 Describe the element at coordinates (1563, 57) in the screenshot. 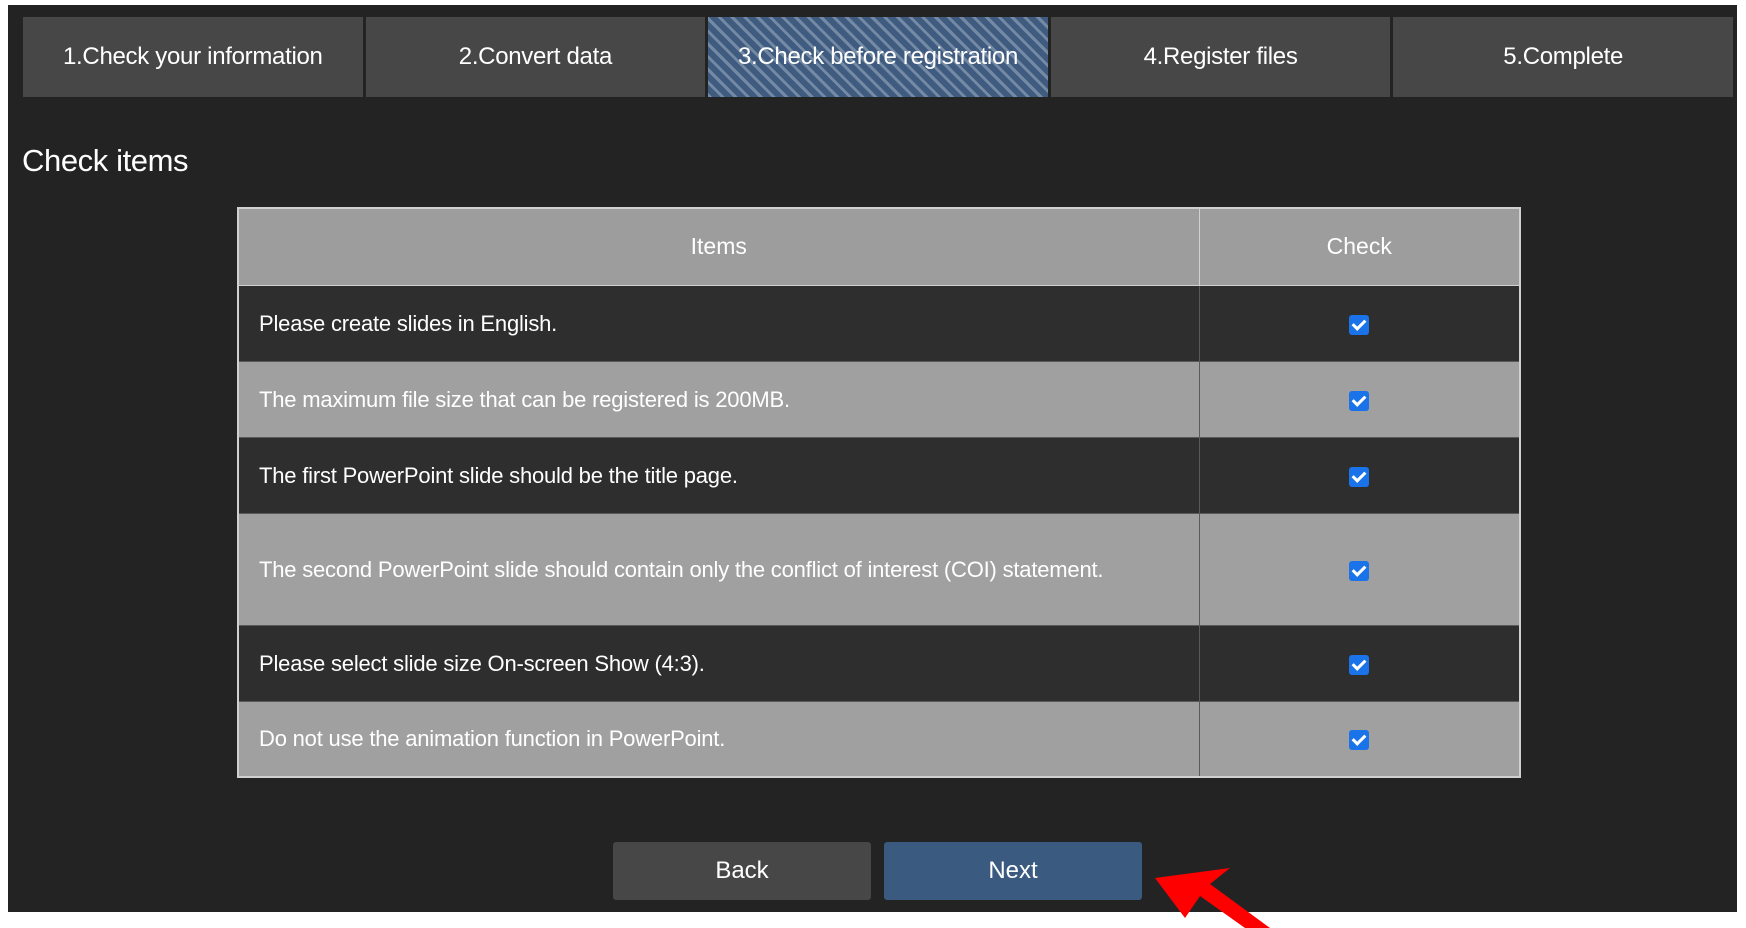

I see `step-complete: 5.Complete` at that location.